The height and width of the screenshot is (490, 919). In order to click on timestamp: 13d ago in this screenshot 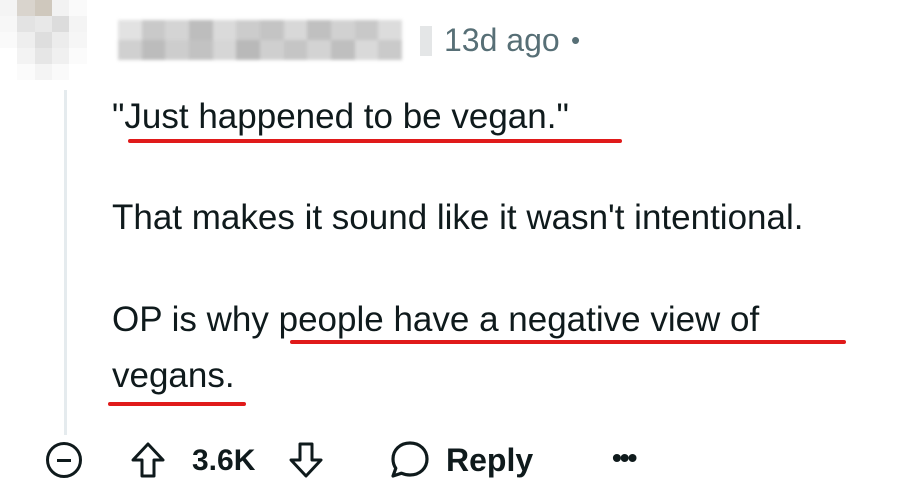, I will do `click(502, 40)`.